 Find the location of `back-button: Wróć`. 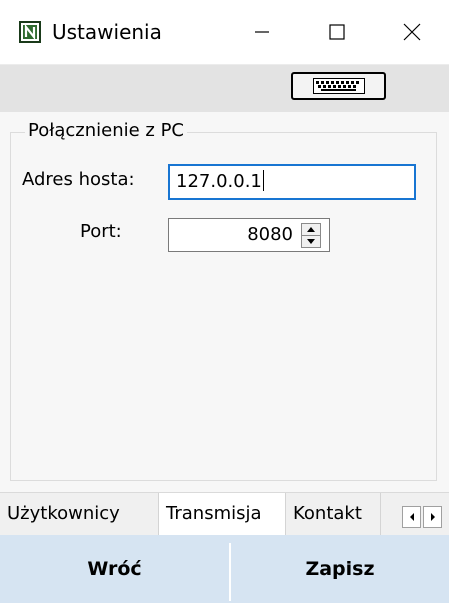

back-button: Wróć is located at coordinates (114, 569).